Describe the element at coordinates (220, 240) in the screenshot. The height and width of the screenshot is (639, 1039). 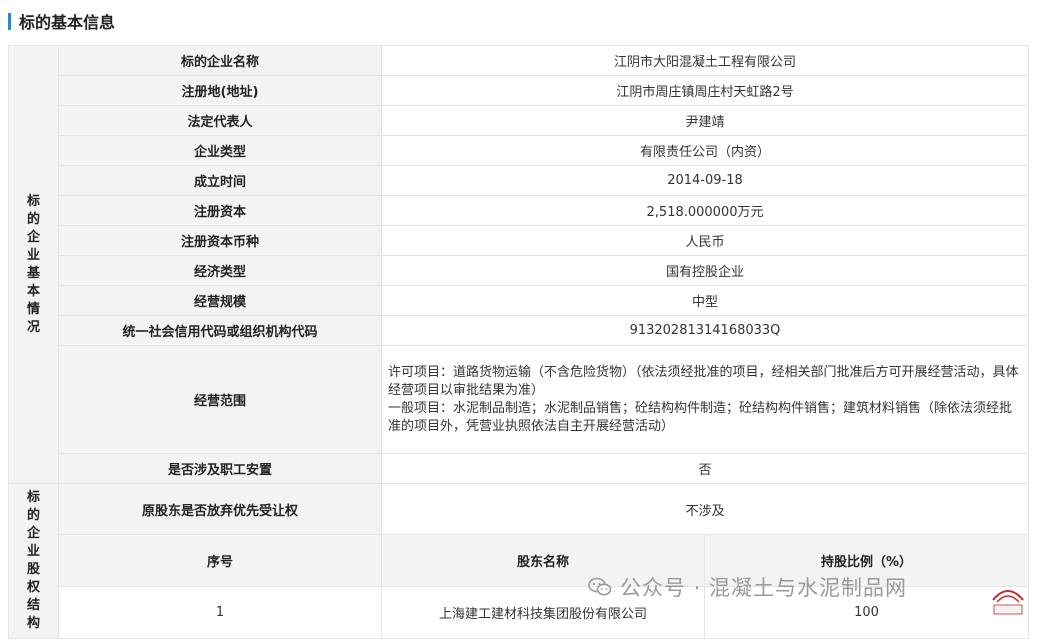
I see `label-currency: 注册资本币种` at that location.